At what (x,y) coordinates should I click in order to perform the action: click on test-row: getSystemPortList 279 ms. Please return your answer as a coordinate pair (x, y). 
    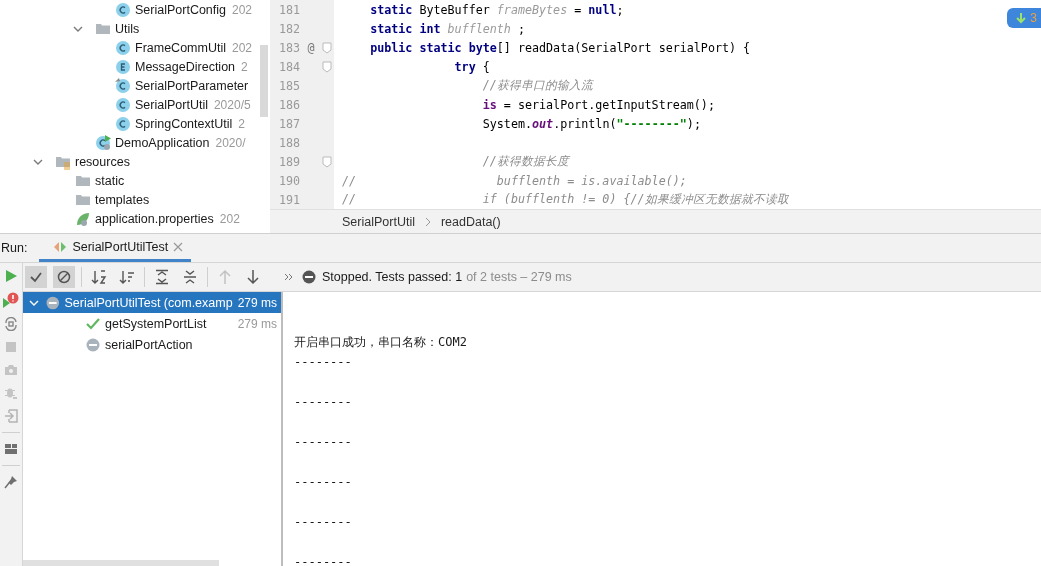
    Looking at the image, I should click on (152, 323).